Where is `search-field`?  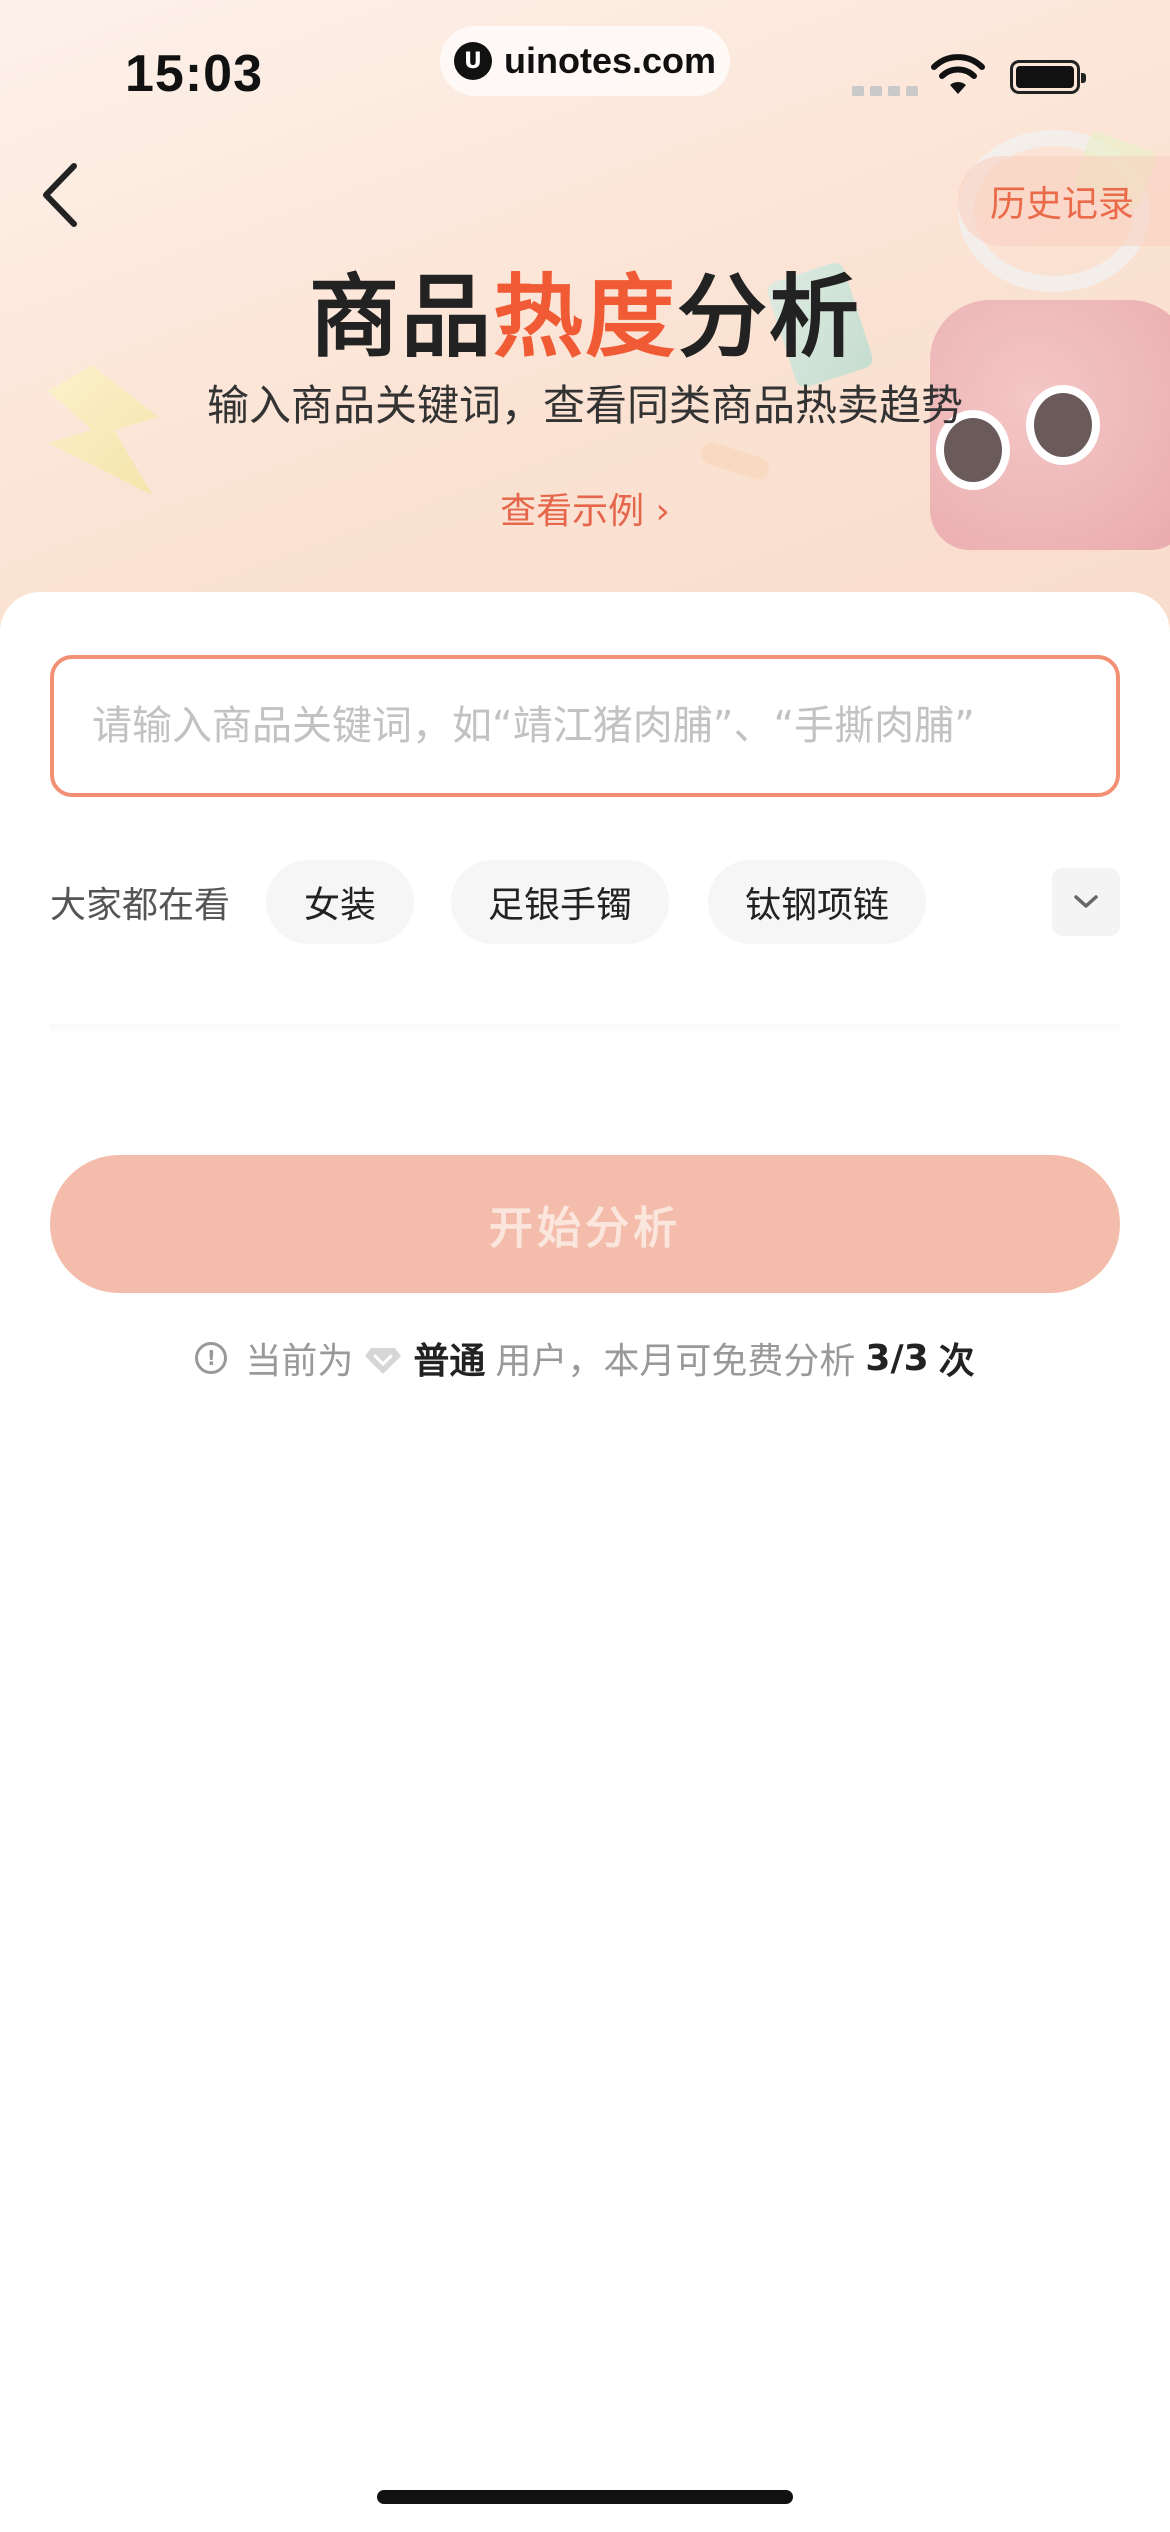
search-field is located at coordinates (585, 726).